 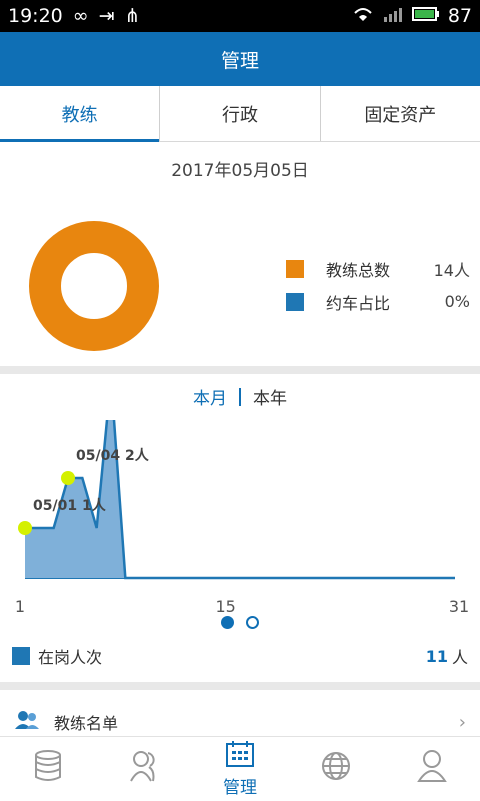 I want to click on users-outline-icon, so click(x=144, y=768).